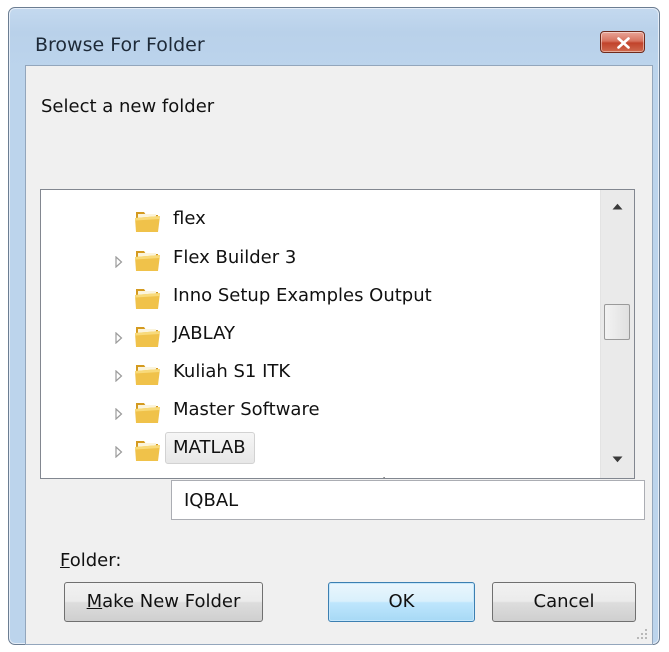 This screenshot has height=652, width=669. I want to click on folder-label-rest: older:, so click(95, 560).